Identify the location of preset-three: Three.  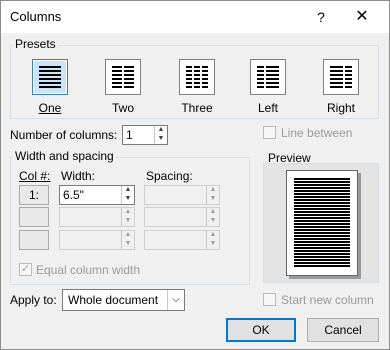
(197, 87).